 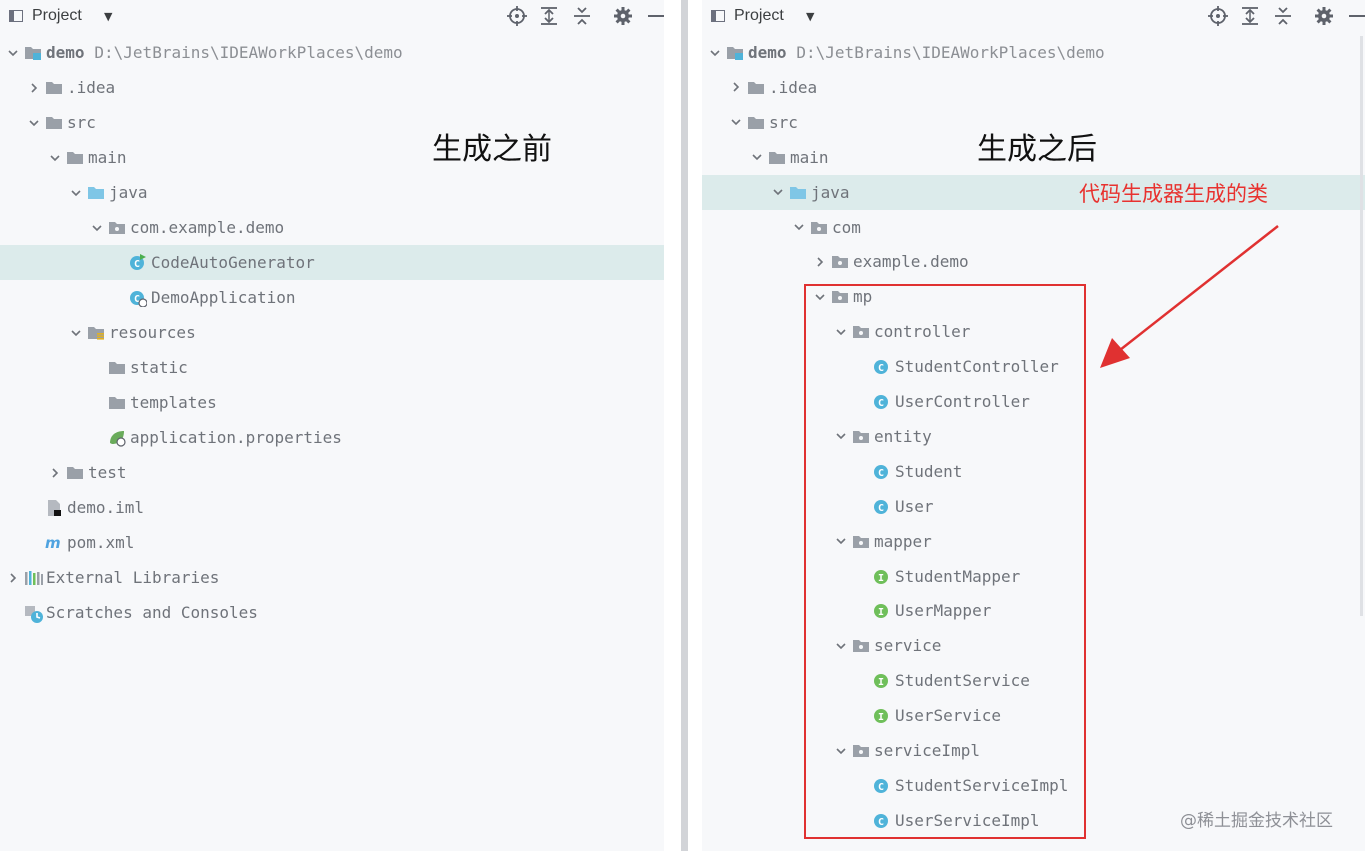 I want to click on tree-item-label: application.properties, so click(x=236, y=437).